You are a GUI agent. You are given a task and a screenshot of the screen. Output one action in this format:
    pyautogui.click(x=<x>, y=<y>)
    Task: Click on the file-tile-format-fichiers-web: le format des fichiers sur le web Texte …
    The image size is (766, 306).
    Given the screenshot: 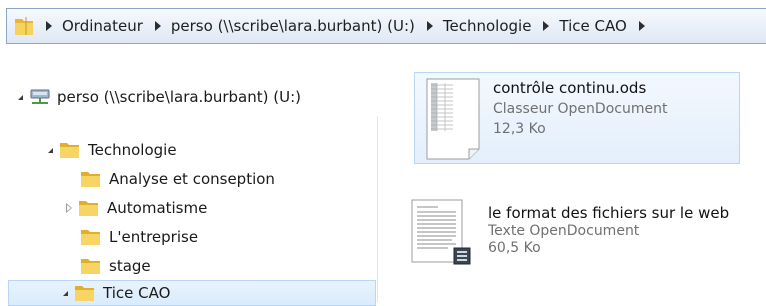 What is the action you would take?
    pyautogui.click(x=587, y=233)
    